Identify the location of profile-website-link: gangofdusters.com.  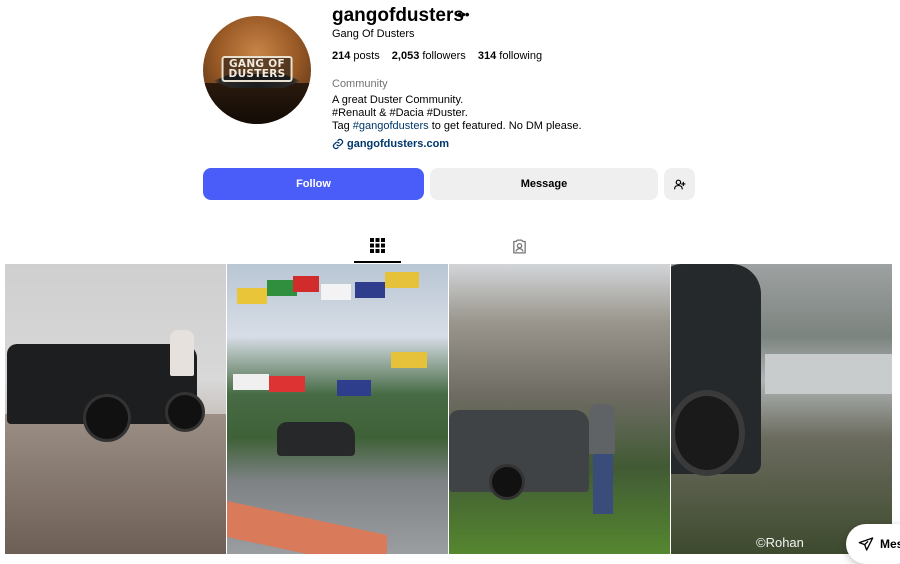
(390, 144).